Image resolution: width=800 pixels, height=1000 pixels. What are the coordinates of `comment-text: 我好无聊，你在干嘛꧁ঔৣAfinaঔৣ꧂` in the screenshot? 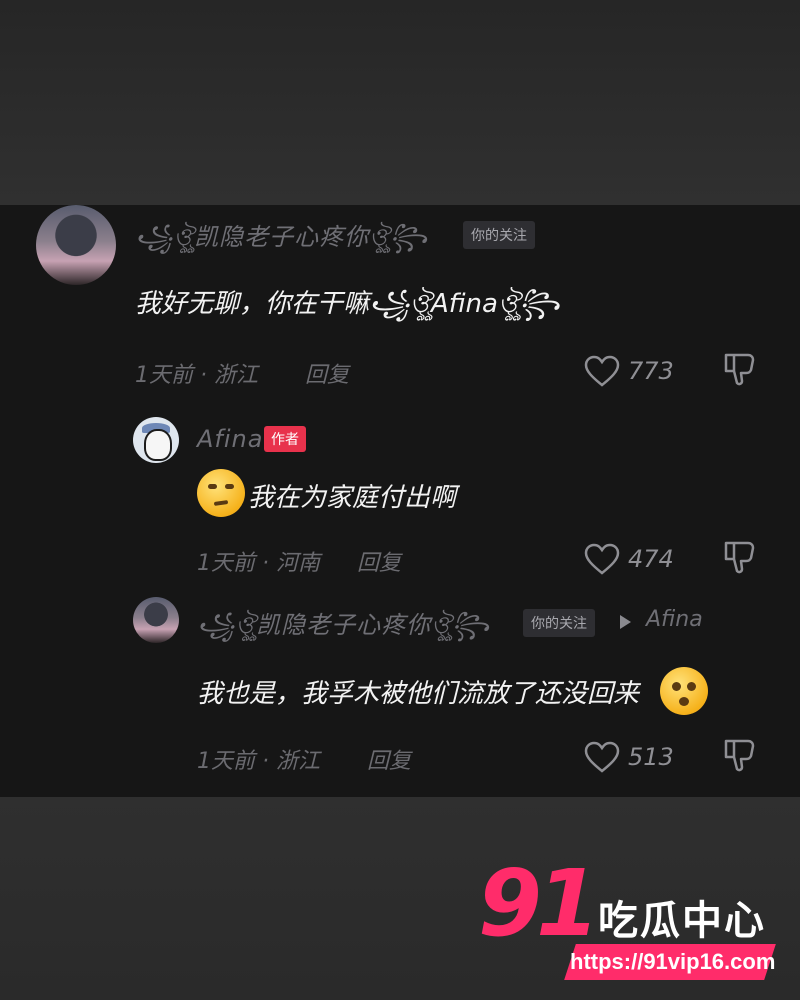 It's located at (347, 304).